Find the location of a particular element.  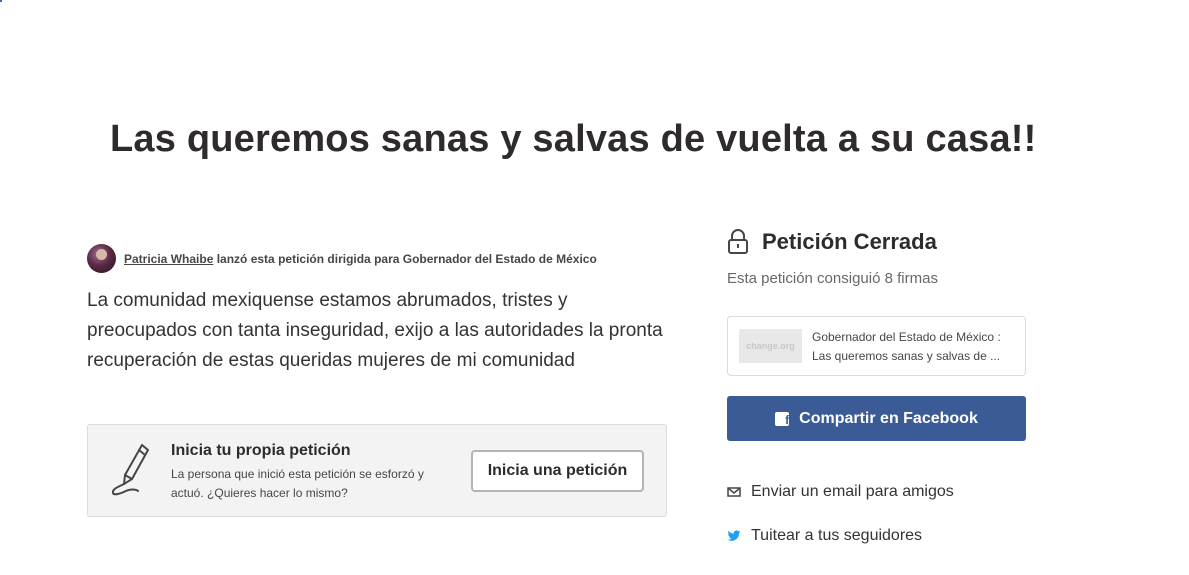

petition-closed-title: Petición Cerrada is located at coordinates (849, 241).